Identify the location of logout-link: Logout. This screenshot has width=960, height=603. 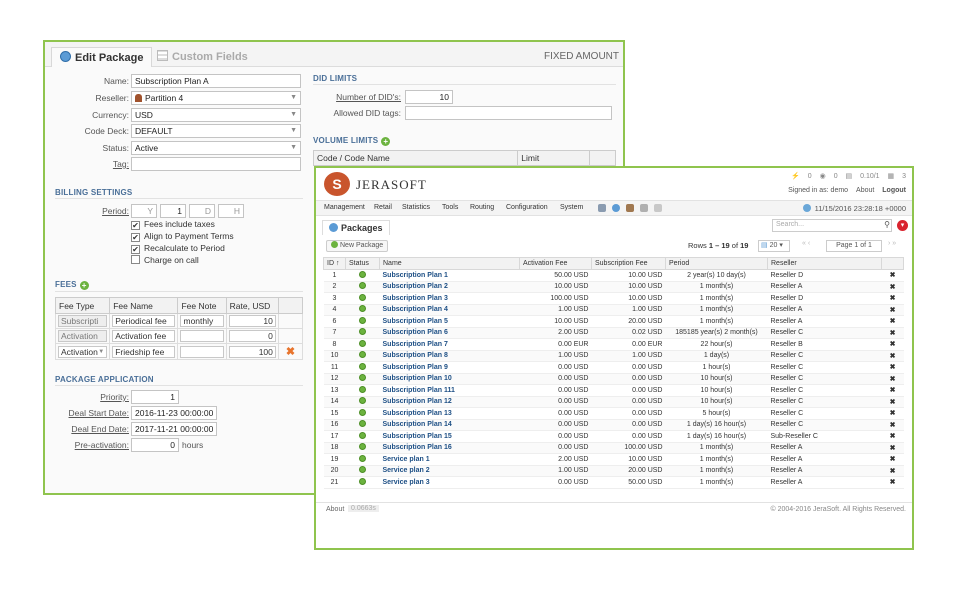
(894, 190).